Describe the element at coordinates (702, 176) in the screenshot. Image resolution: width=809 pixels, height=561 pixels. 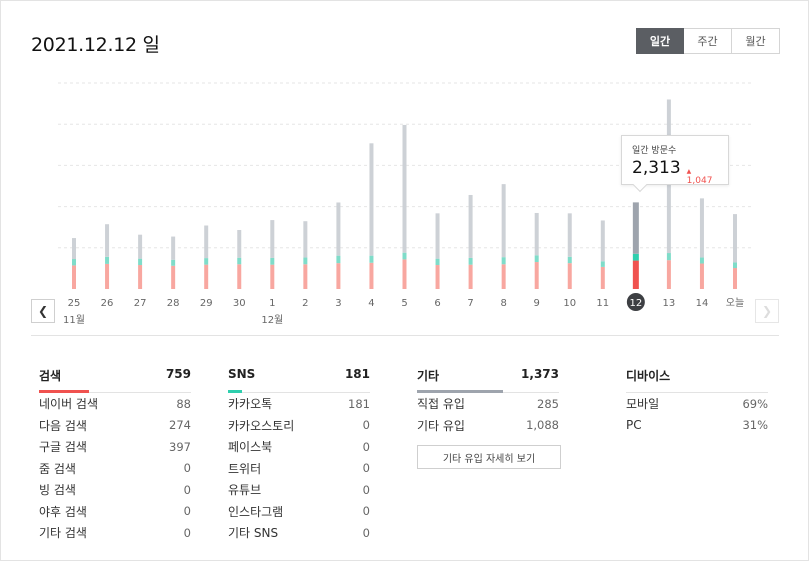
I see `tooltip-diff: ▲ 1,047` at that location.